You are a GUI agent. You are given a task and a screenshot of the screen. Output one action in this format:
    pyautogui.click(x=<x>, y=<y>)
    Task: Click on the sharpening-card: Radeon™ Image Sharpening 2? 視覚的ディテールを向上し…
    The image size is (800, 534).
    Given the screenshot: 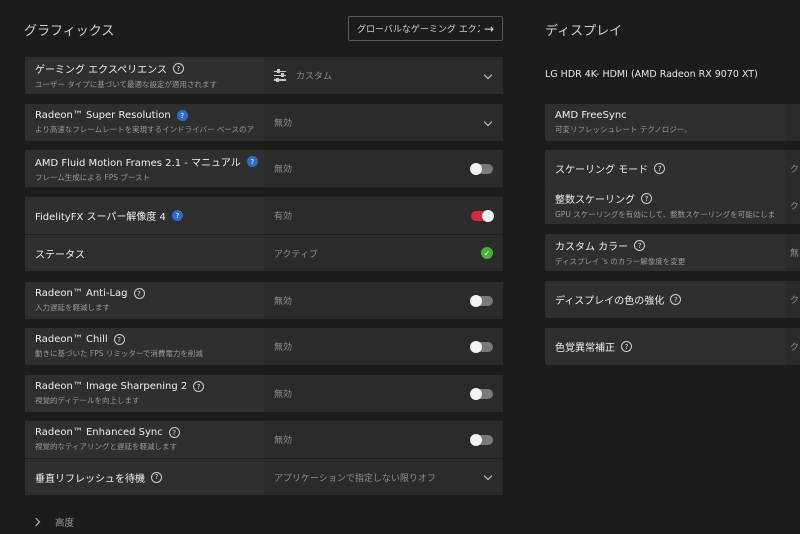 What is the action you would take?
    pyautogui.click(x=264, y=393)
    